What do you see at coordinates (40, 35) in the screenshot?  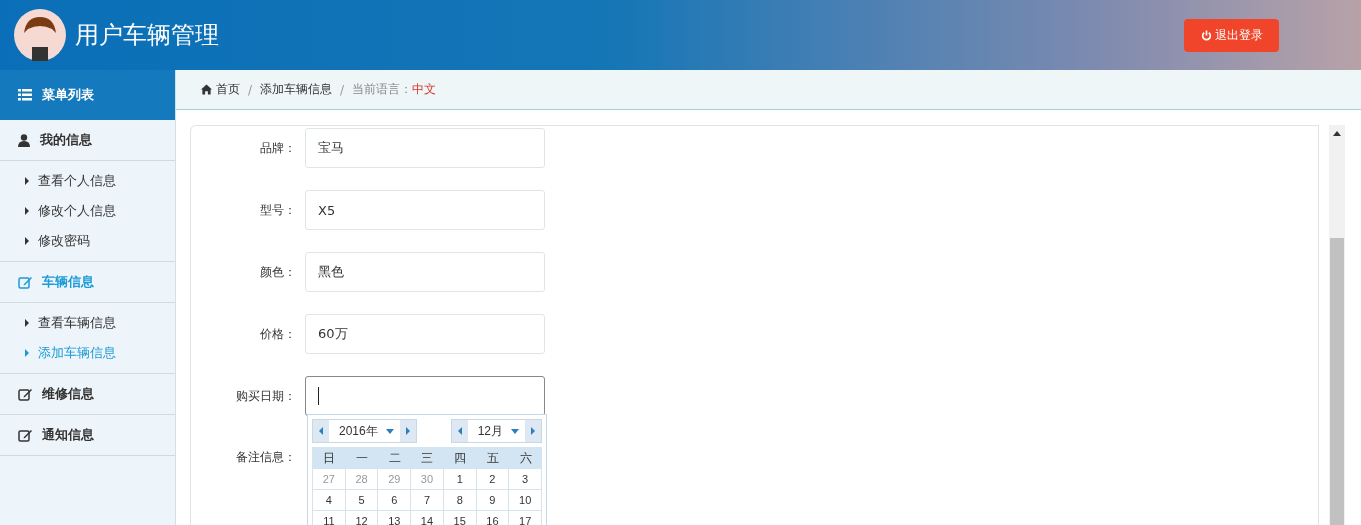 I see `avatar-icon` at bounding box center [40, 35].